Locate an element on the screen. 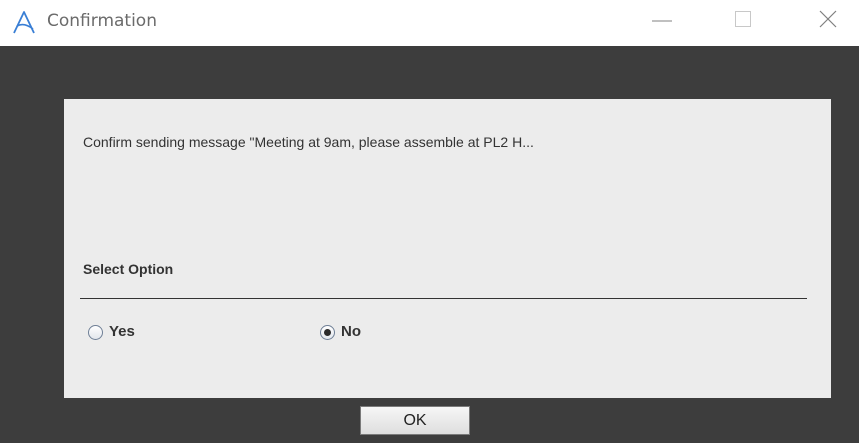  radio-label-yes: Yes is located at coordinates (122, 331).